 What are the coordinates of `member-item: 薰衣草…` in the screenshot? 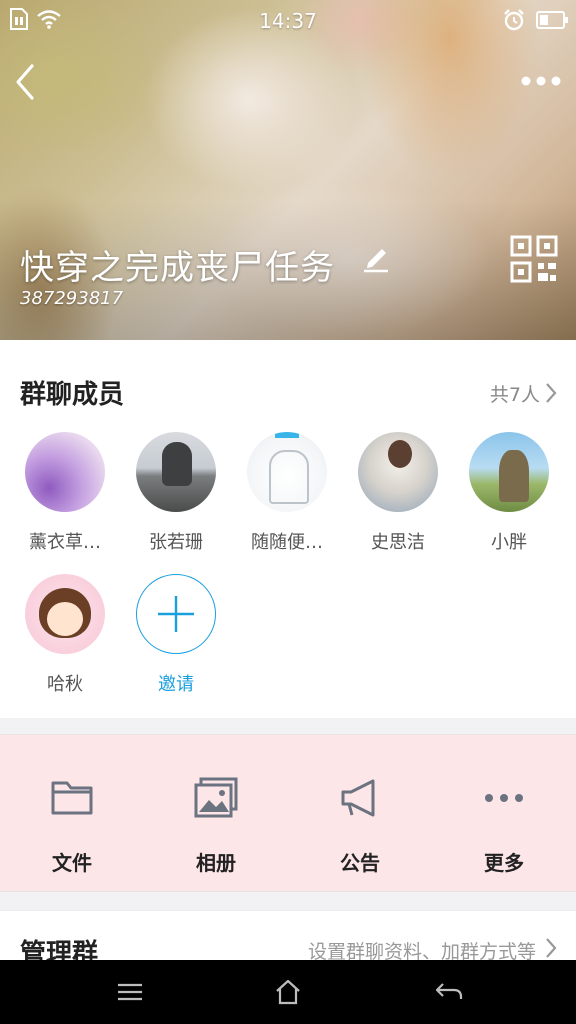 It's located at (65, 493).